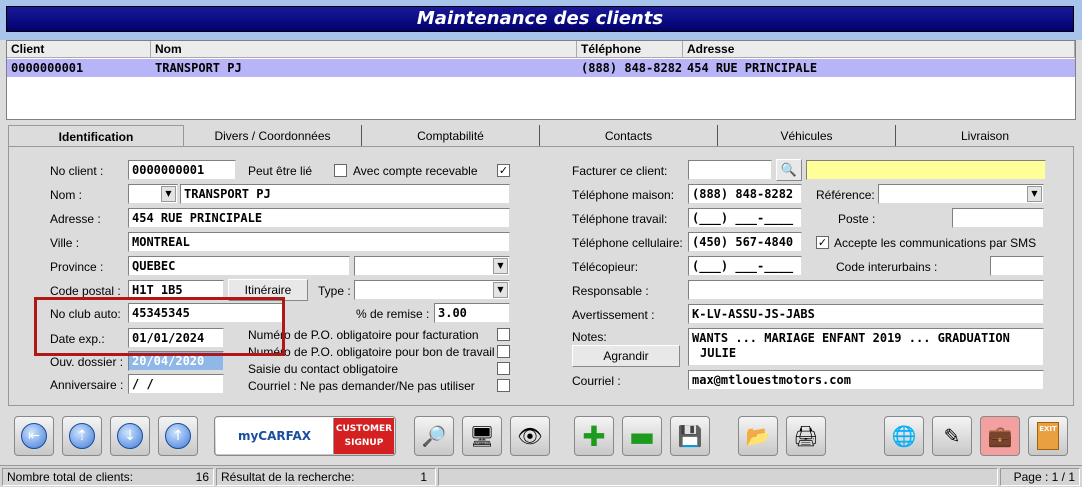 Image resolution: width=1082 pixels, height=487 pixels. Describe the element at coordinates (82, 436) in the screenshot. I see `previous-record-button: ⇡` at that location.